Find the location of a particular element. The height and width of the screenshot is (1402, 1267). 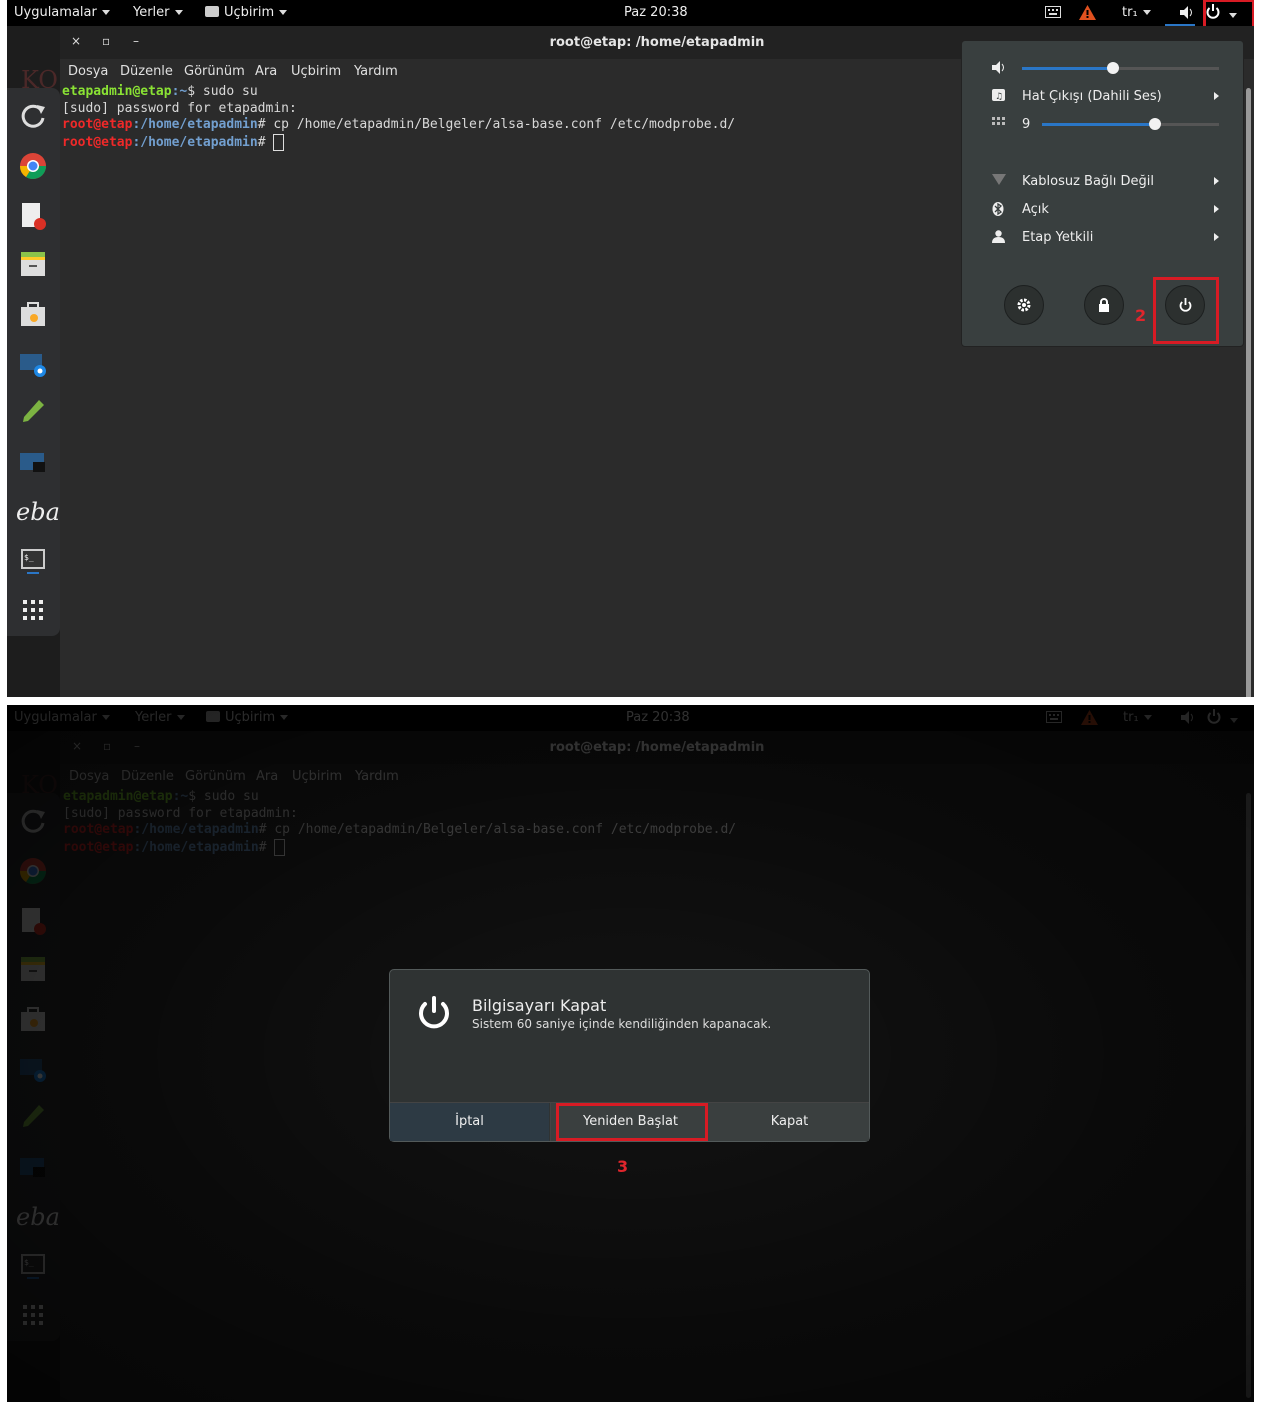

terminal-app-menu: Uçbirim is located at coordinates (246, 12).